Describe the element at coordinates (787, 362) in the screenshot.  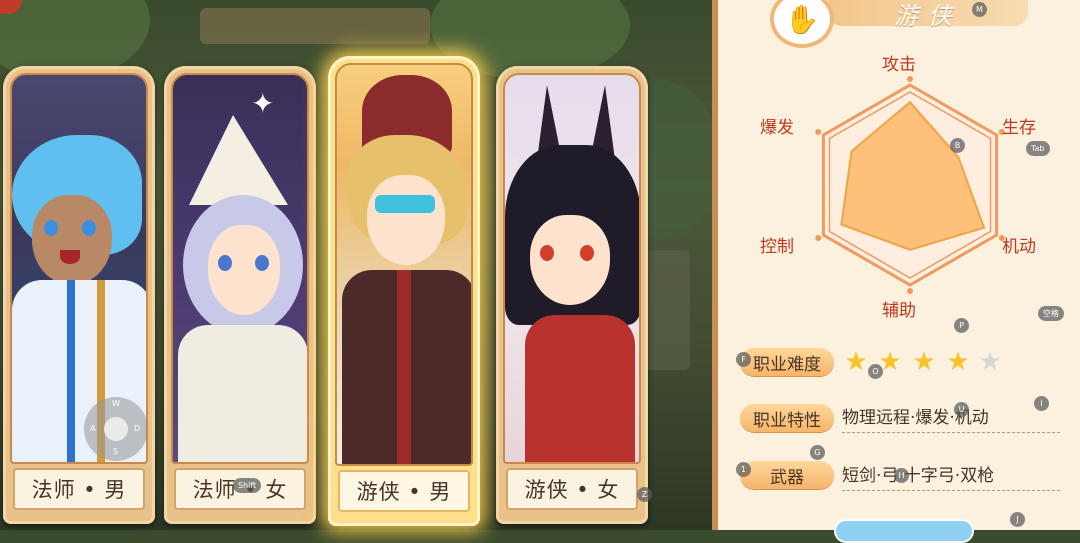
I see `difficulty-tag: 职业难度` at that location.